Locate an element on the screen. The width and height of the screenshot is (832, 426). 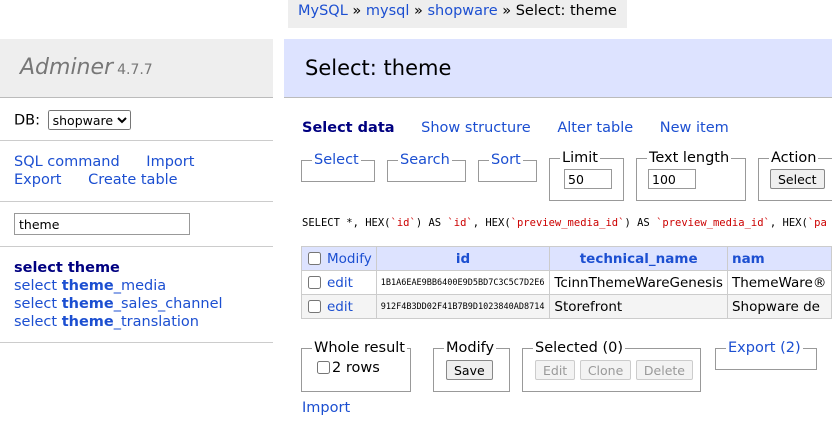
tab-show-structure: Show structure is located at coordinates (476, 128).